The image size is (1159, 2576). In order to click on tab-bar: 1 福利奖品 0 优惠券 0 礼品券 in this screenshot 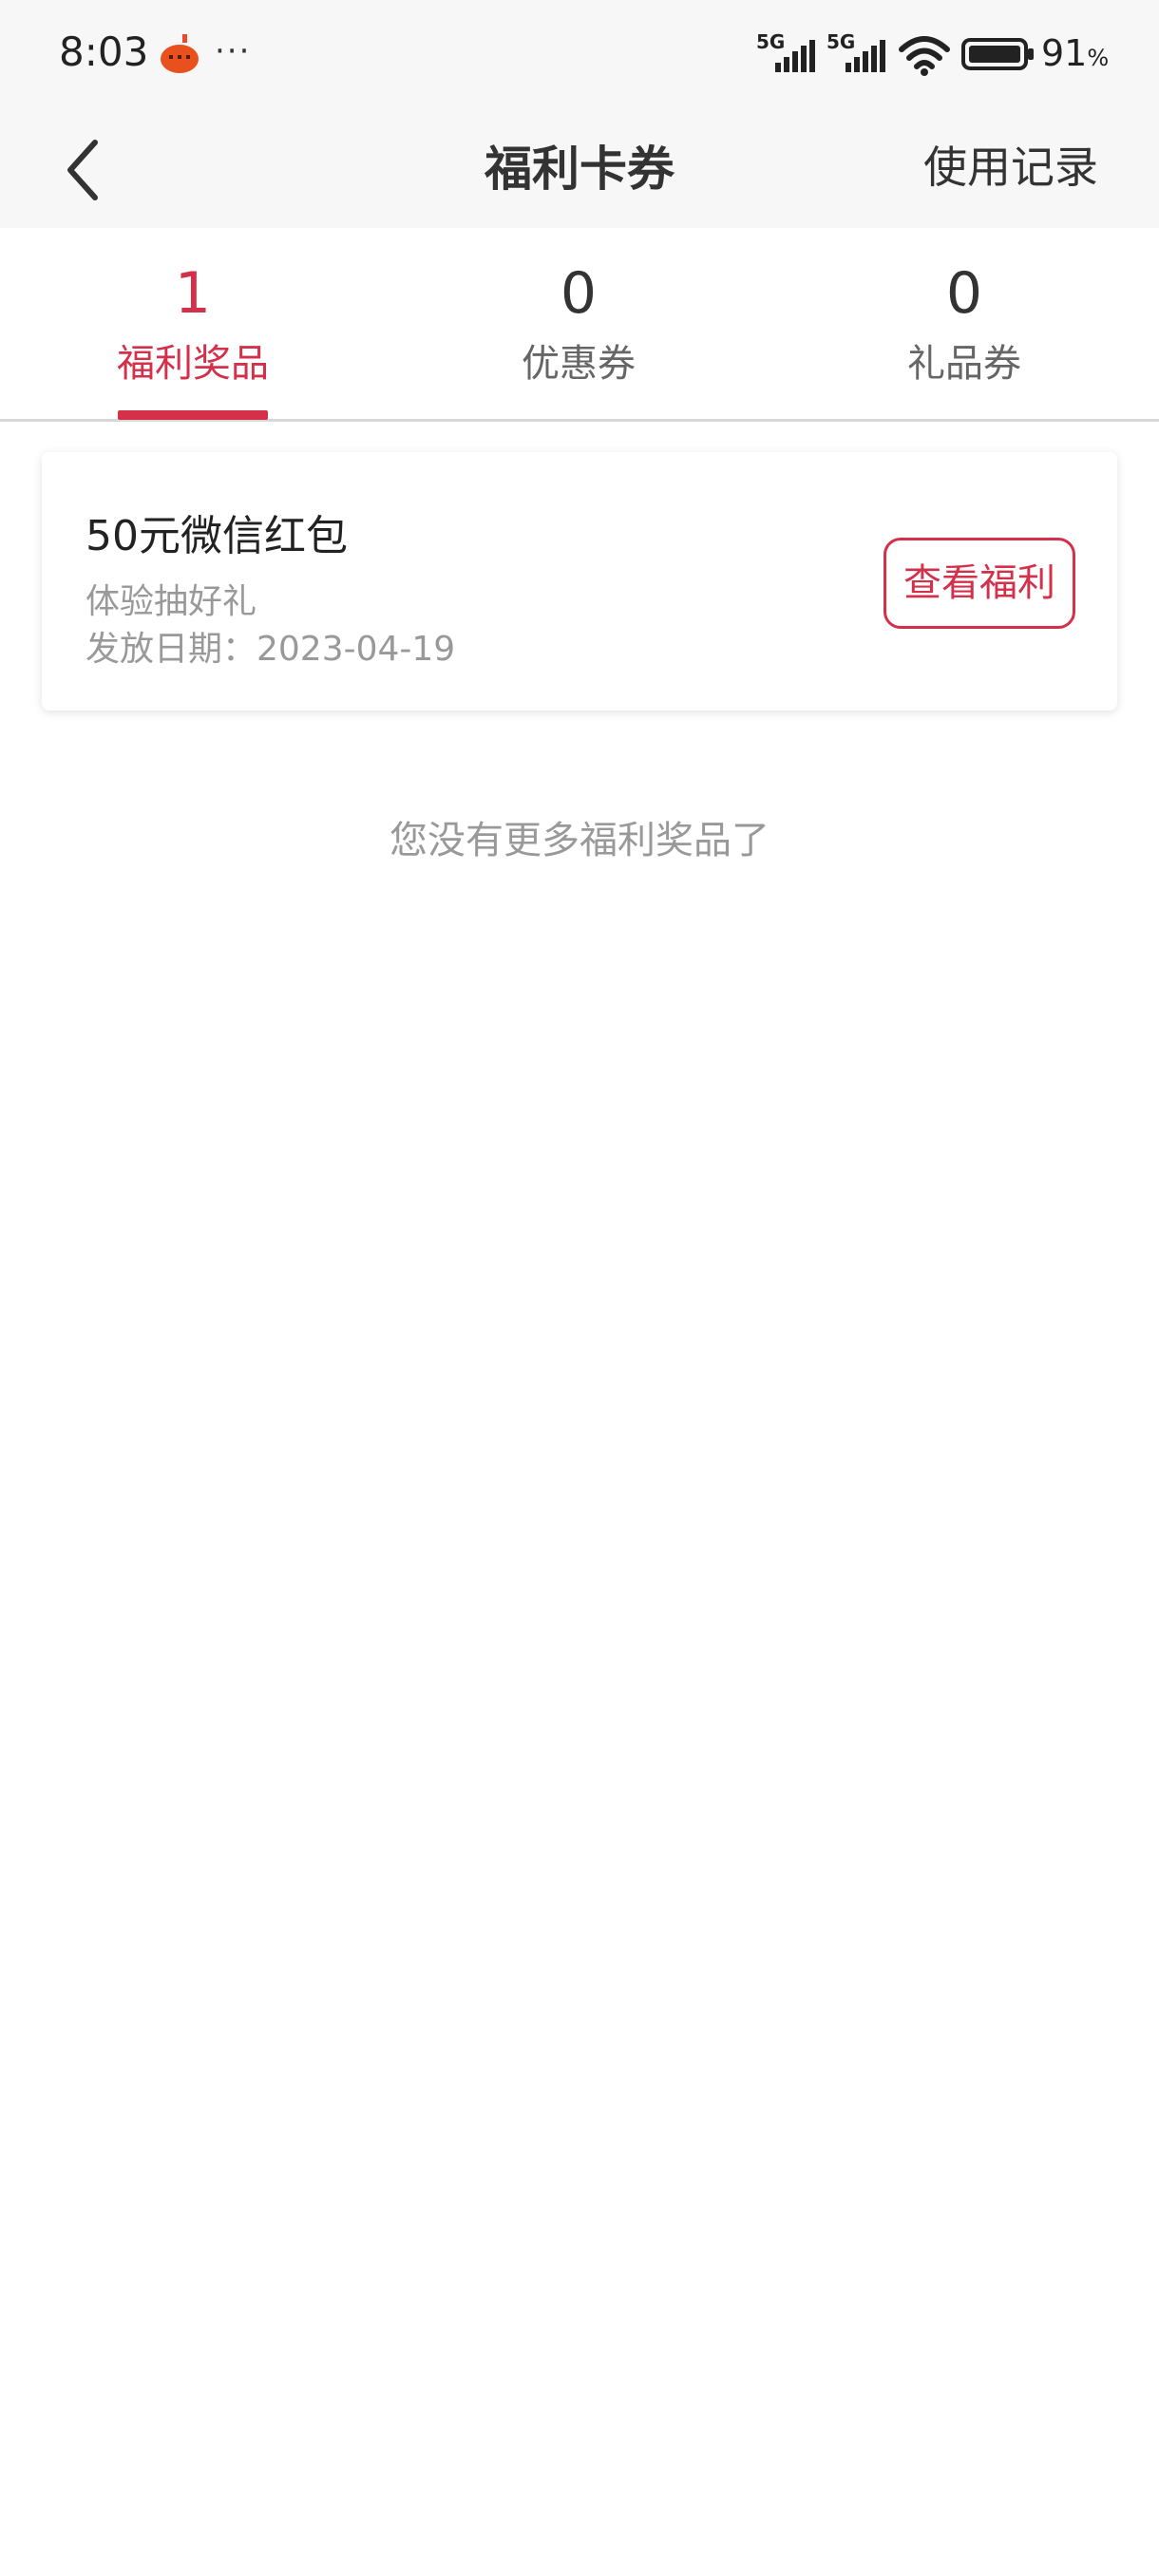, I will do `click(579, 325)`.